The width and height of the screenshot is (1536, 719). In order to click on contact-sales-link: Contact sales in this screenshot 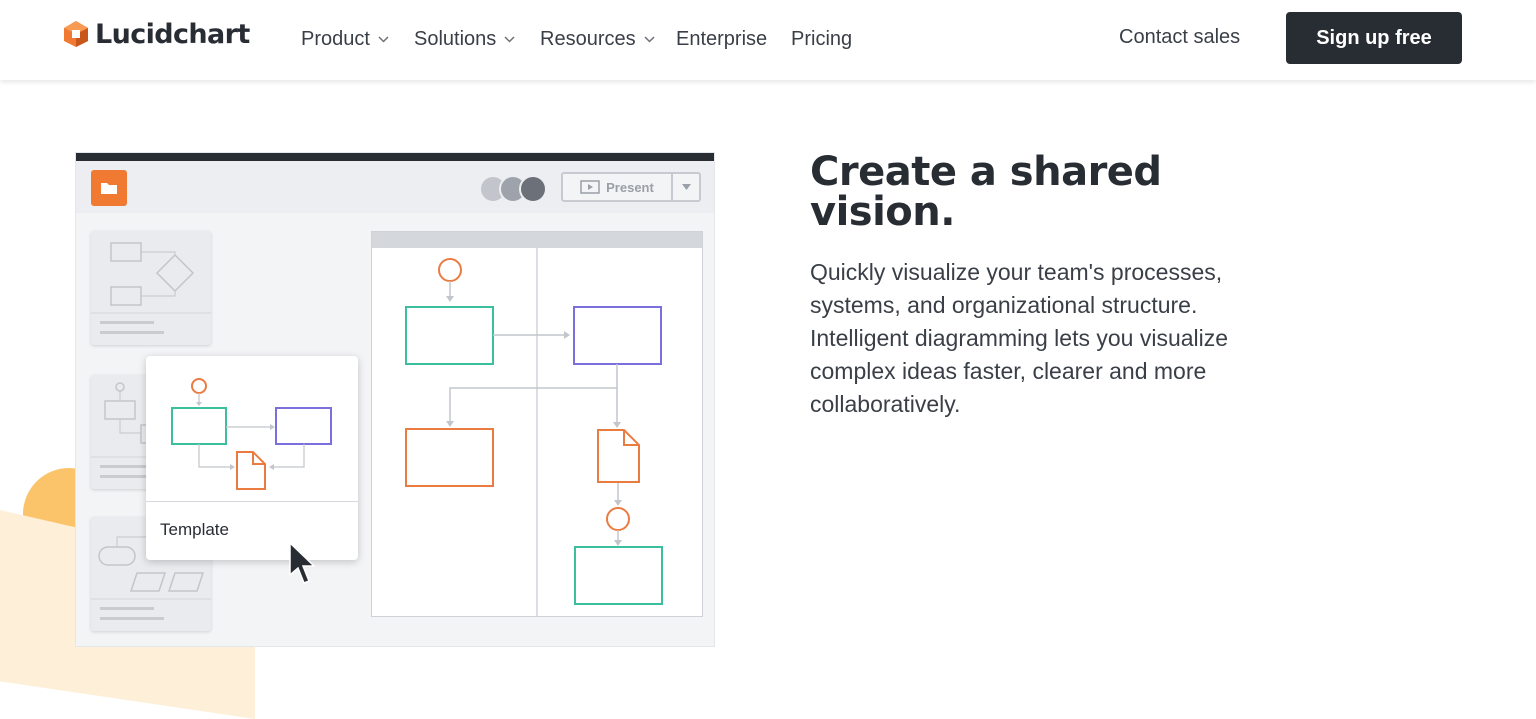, I will do `click(1179, 37)`.